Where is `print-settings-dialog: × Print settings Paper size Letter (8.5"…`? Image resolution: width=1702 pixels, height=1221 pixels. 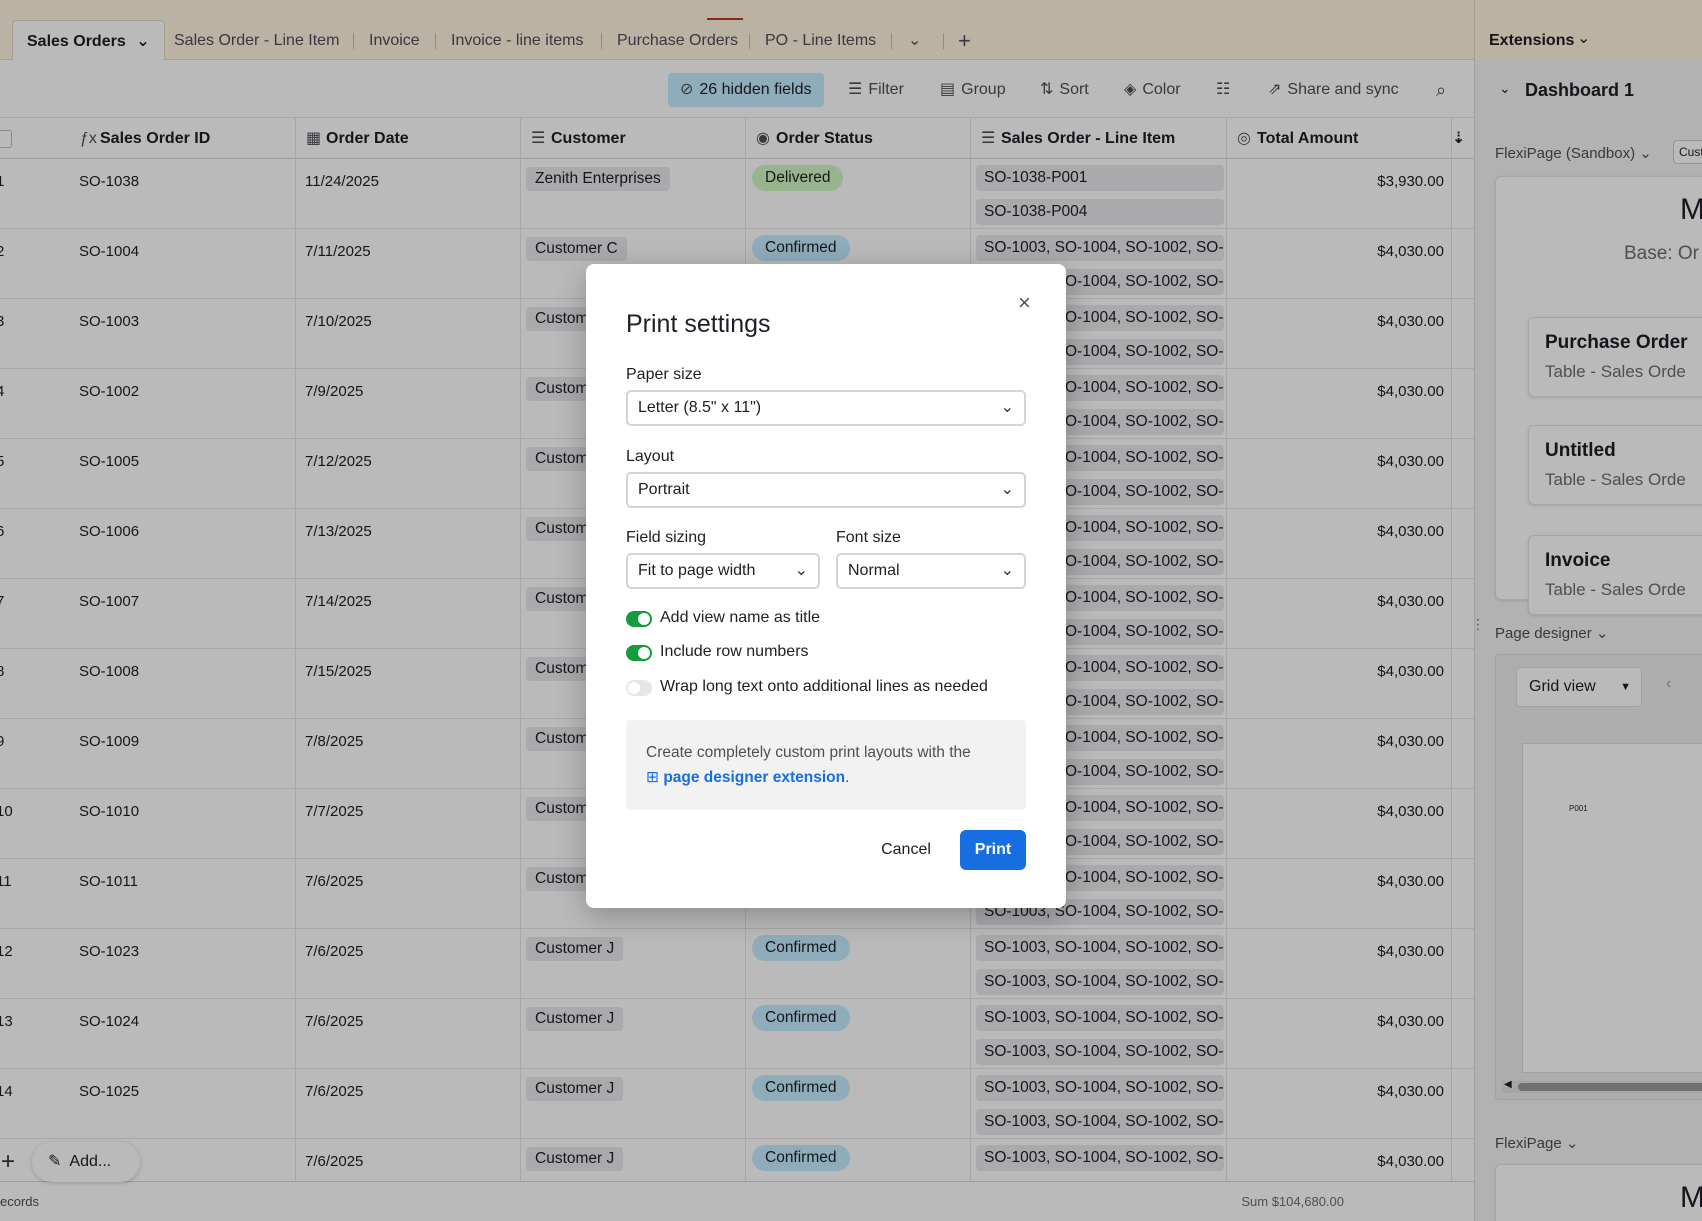
print-settings-dialog: × Print settings Paper size Letter (8.5"… is located at coordinates (826, 586).